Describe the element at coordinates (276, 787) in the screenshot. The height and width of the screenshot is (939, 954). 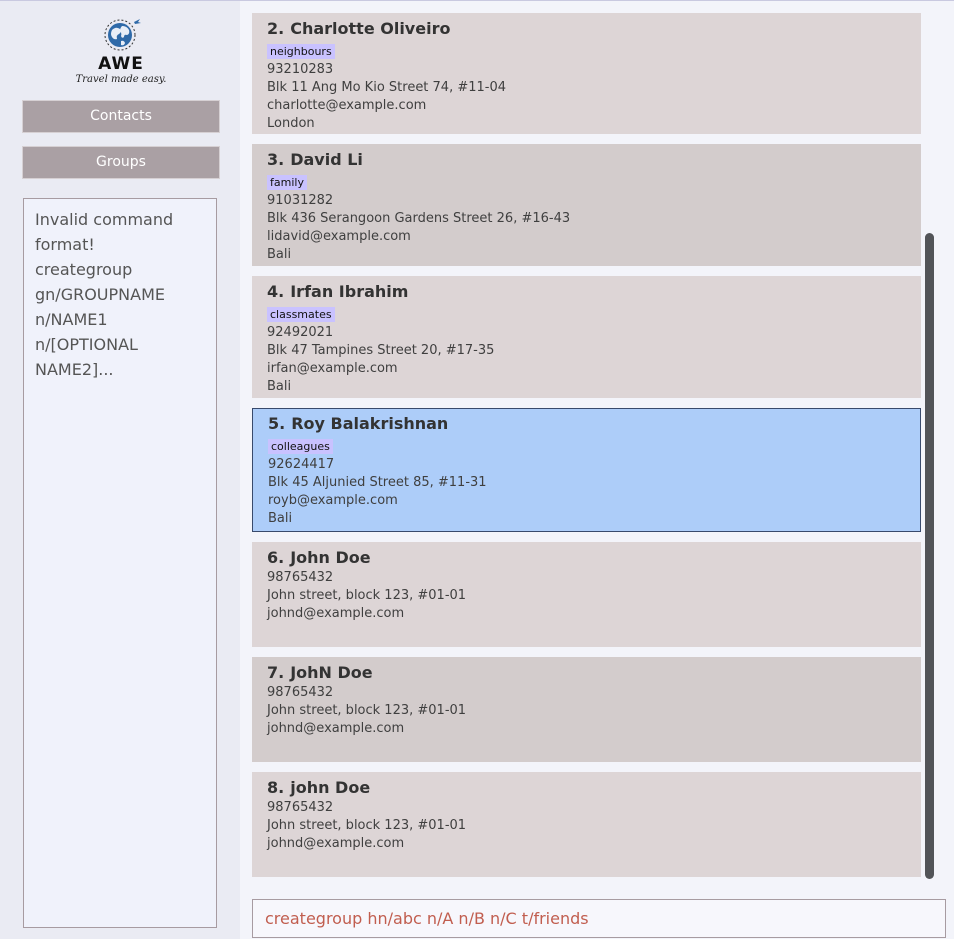
I see `contact-index: 8.` at that location.